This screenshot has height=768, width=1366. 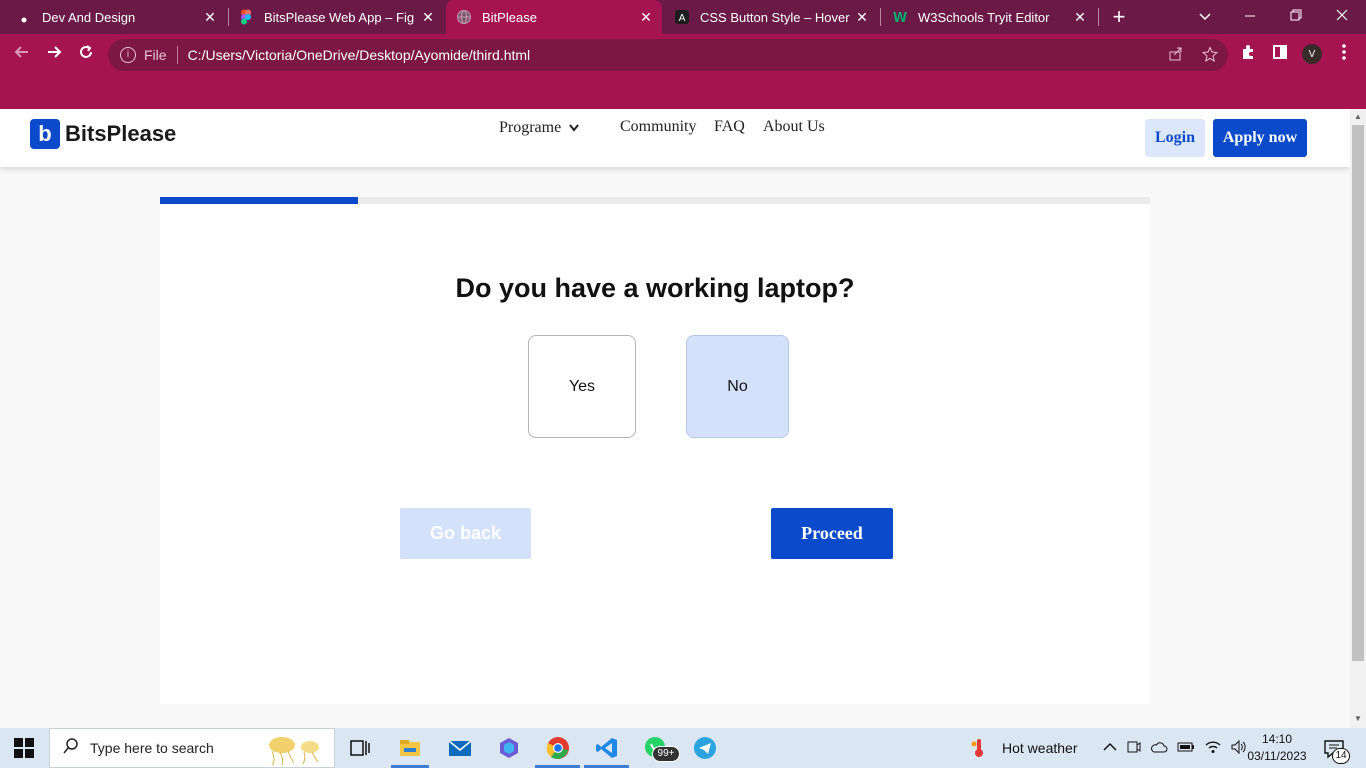 I want to click on tab-label: Dev And Design, so click(x=89, y=17).